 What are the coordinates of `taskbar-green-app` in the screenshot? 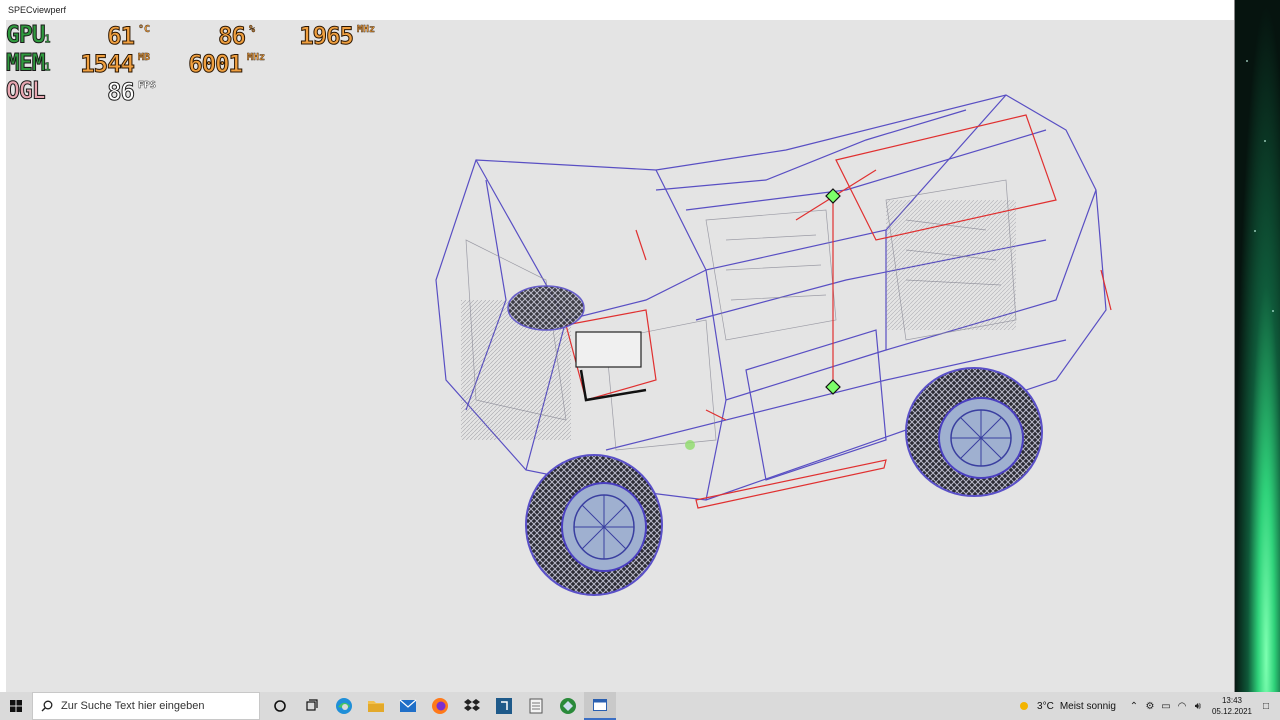 It's located at (568, 706).